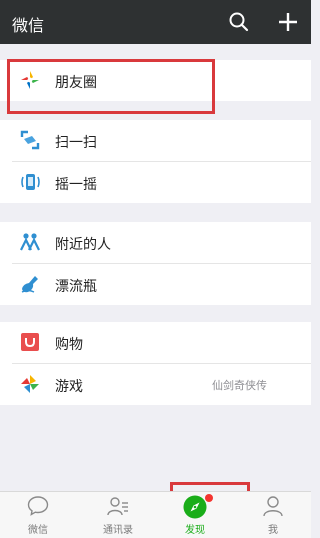 The width and height of the screenshot is (320, 538). I want to click on shopping-label: 购物, so click(69, 345).